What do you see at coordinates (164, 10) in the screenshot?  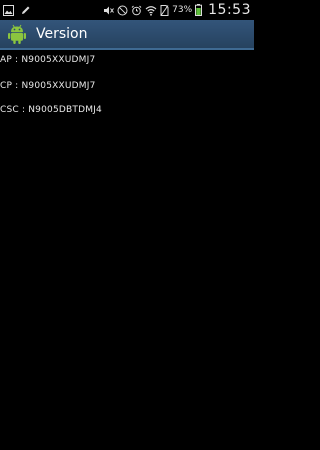 I see `no-sim-icon` at bounding box center [164, 10].